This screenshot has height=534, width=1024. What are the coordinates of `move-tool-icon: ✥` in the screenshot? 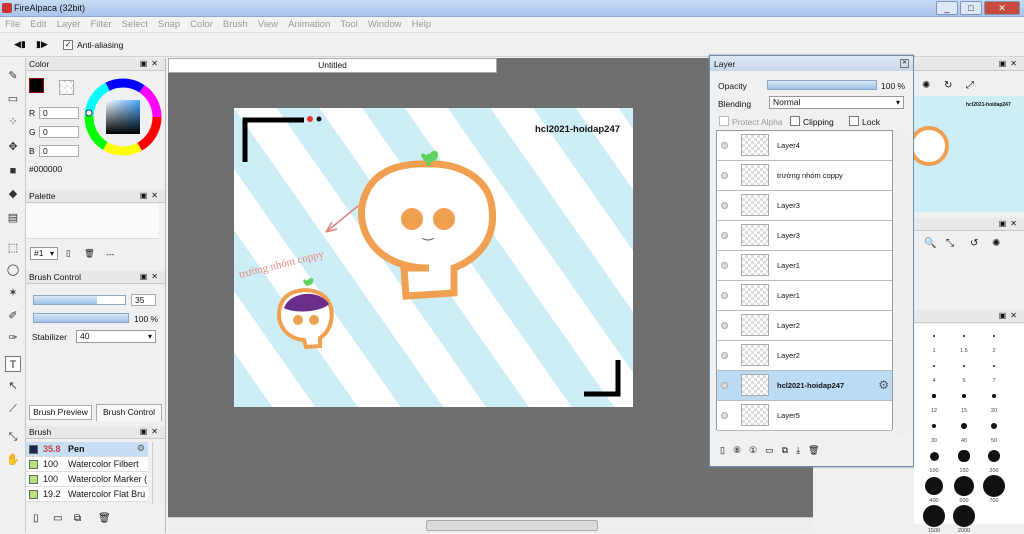 It's located at (13, 147).